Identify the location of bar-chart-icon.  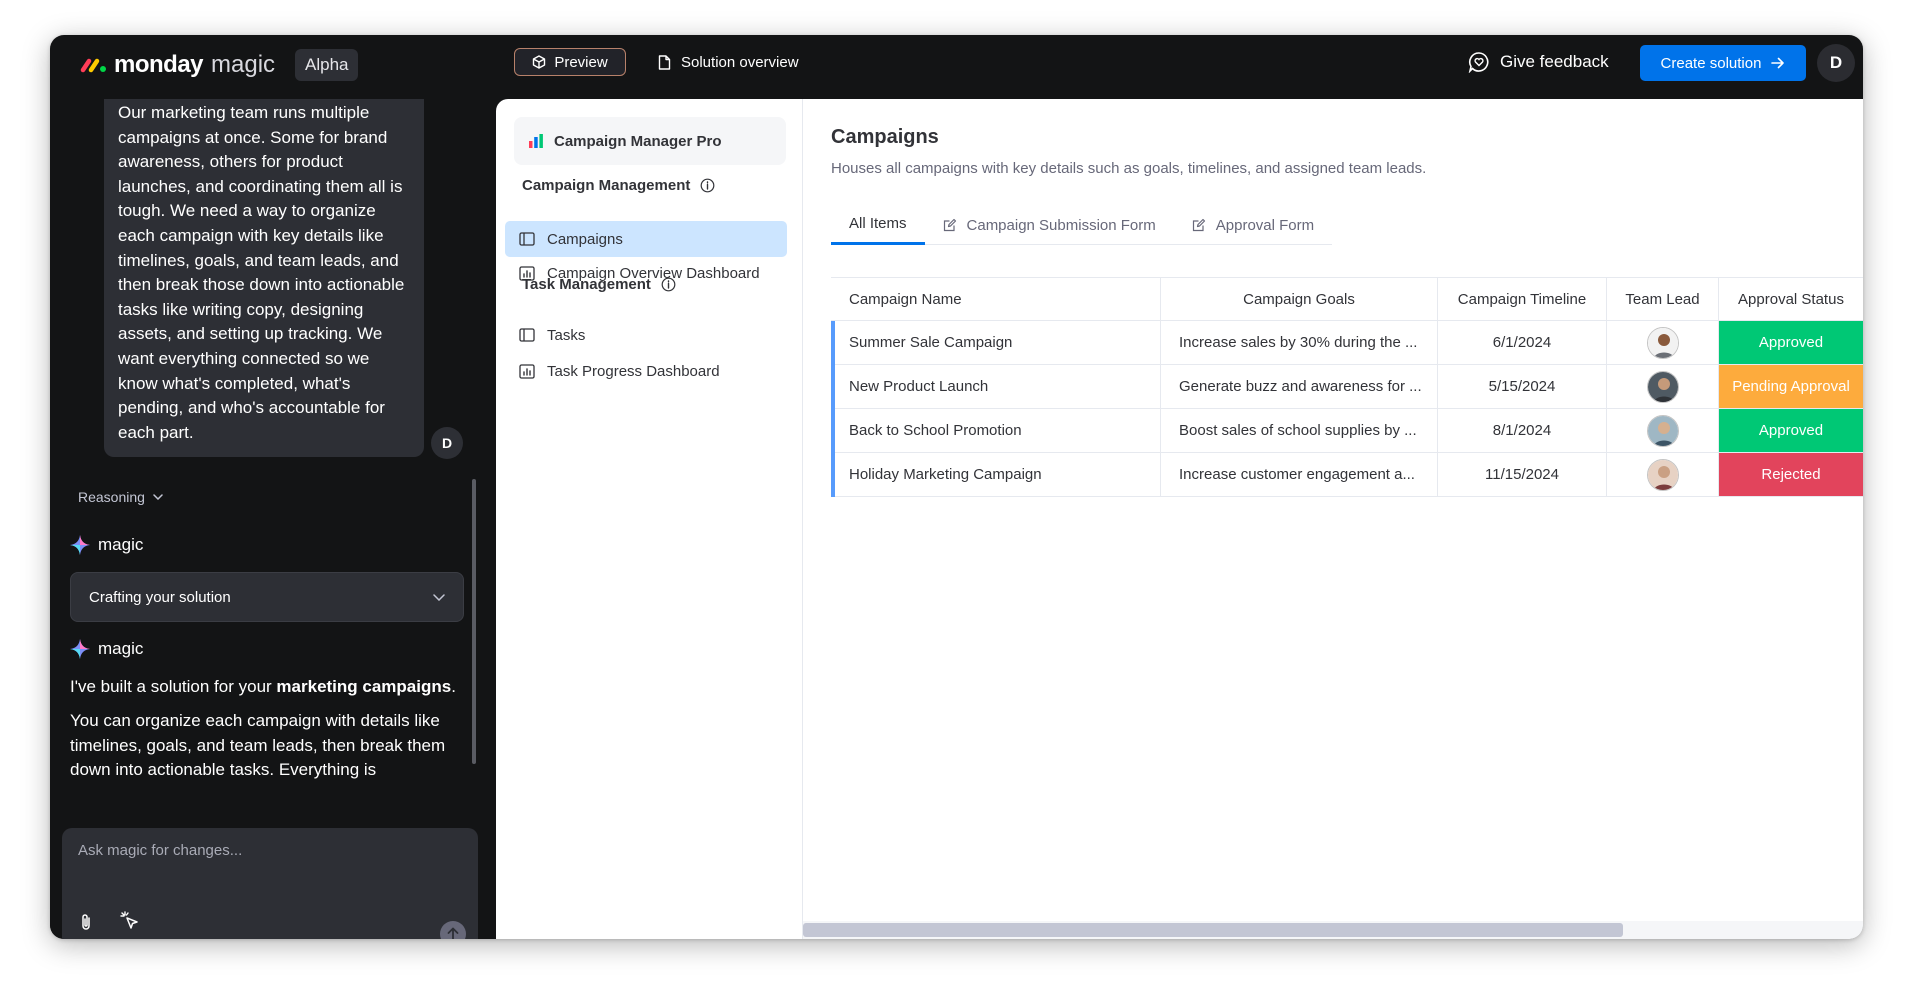
(536, 141).